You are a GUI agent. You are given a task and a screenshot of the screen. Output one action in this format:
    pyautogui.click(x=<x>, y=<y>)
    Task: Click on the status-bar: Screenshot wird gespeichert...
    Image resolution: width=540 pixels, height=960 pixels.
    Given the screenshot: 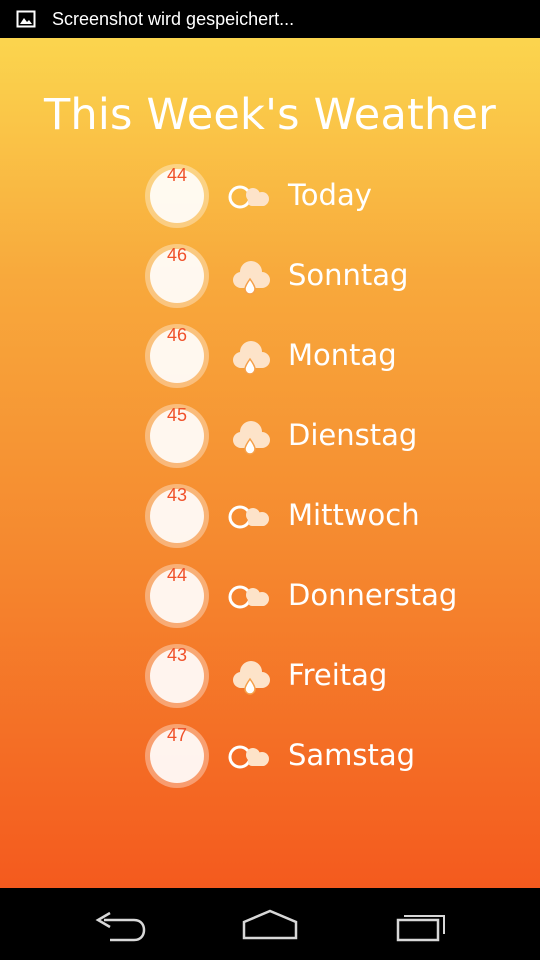 What is the action you would take?
    pyautogui.click(x=270, y=19)
    